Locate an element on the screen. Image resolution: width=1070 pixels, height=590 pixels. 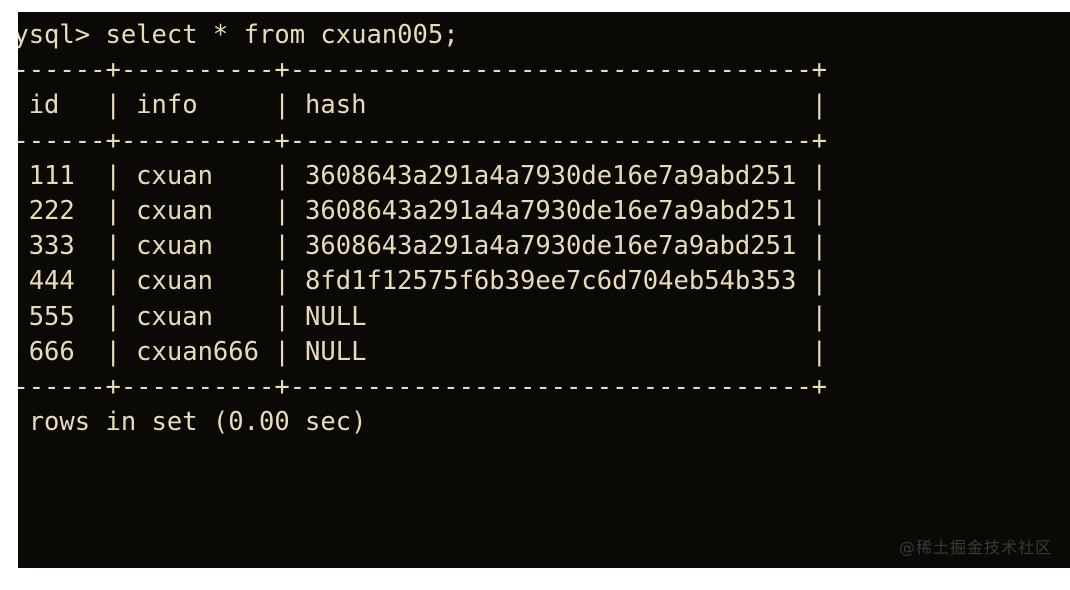
result-status-line: 6 rows in set (0.00 sec) is located at coordinates (192, 422).